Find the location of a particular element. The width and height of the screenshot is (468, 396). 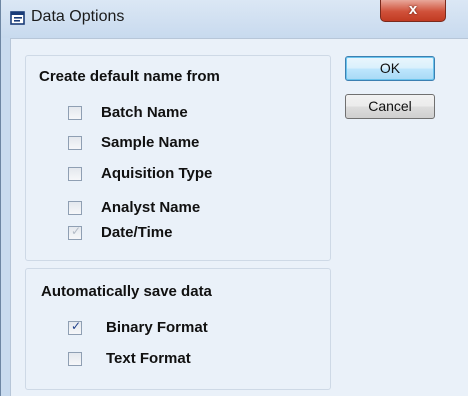

close-icon: x is located at coordinates (413, 9).